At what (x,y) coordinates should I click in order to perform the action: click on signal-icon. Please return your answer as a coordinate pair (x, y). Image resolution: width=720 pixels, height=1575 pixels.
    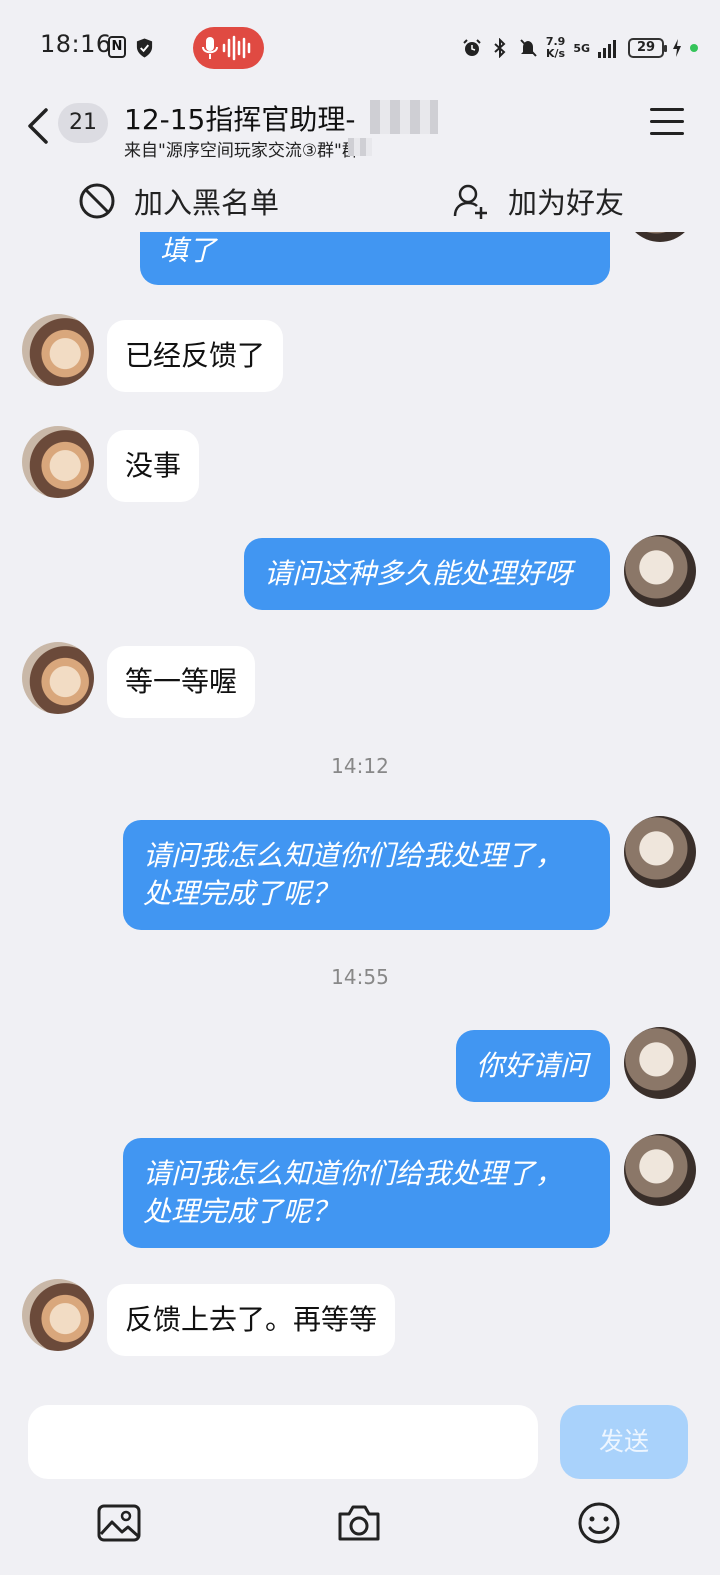
    Looking at the image, I should click on (607, 49).